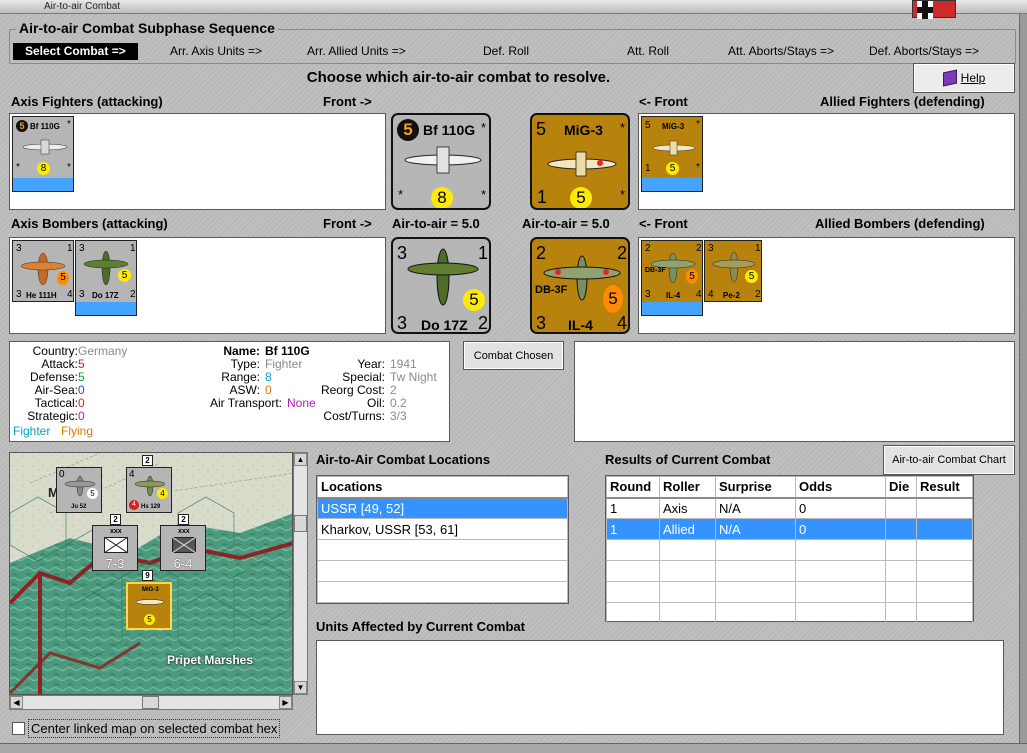  What do you see at coordinates (300, 687) in the screenshot?
I see `scroll-down-icon: ▼` at bounding box center [300, 687].